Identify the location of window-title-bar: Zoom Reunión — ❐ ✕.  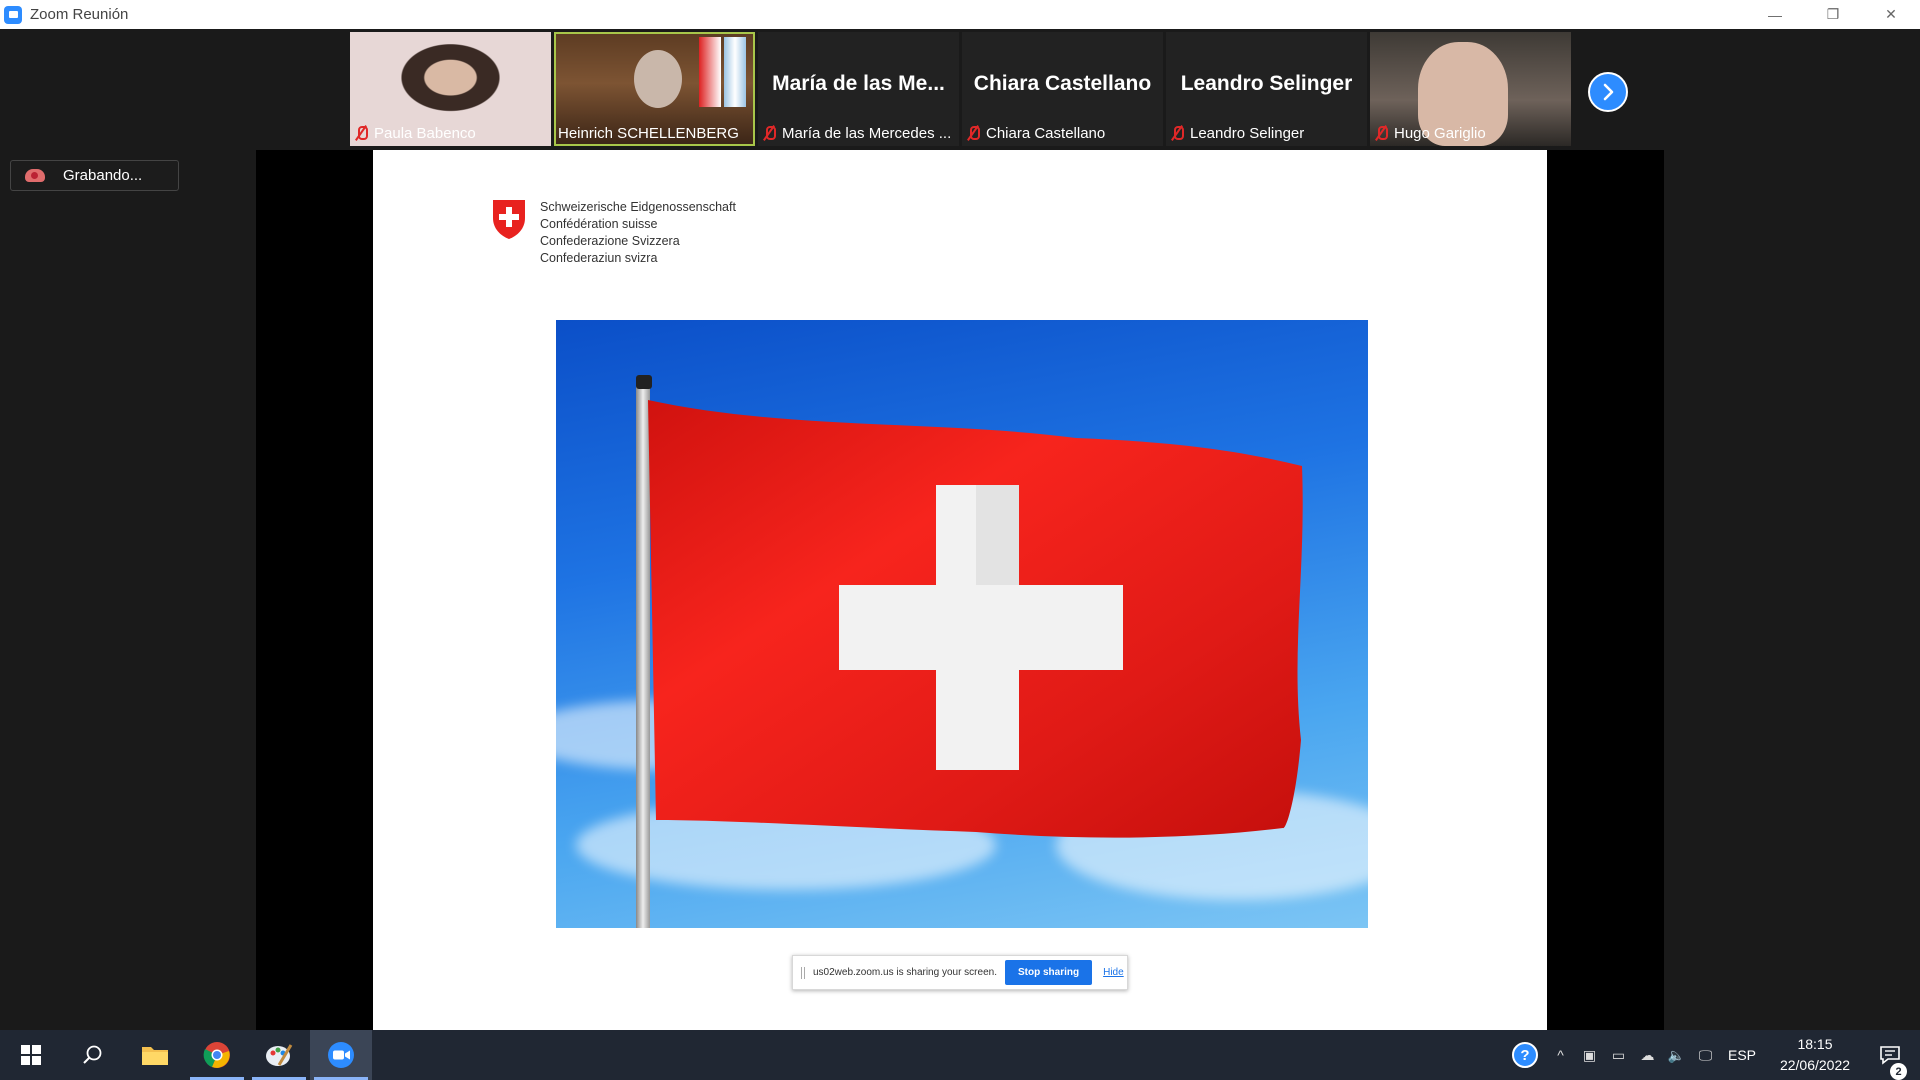
(960, 14).